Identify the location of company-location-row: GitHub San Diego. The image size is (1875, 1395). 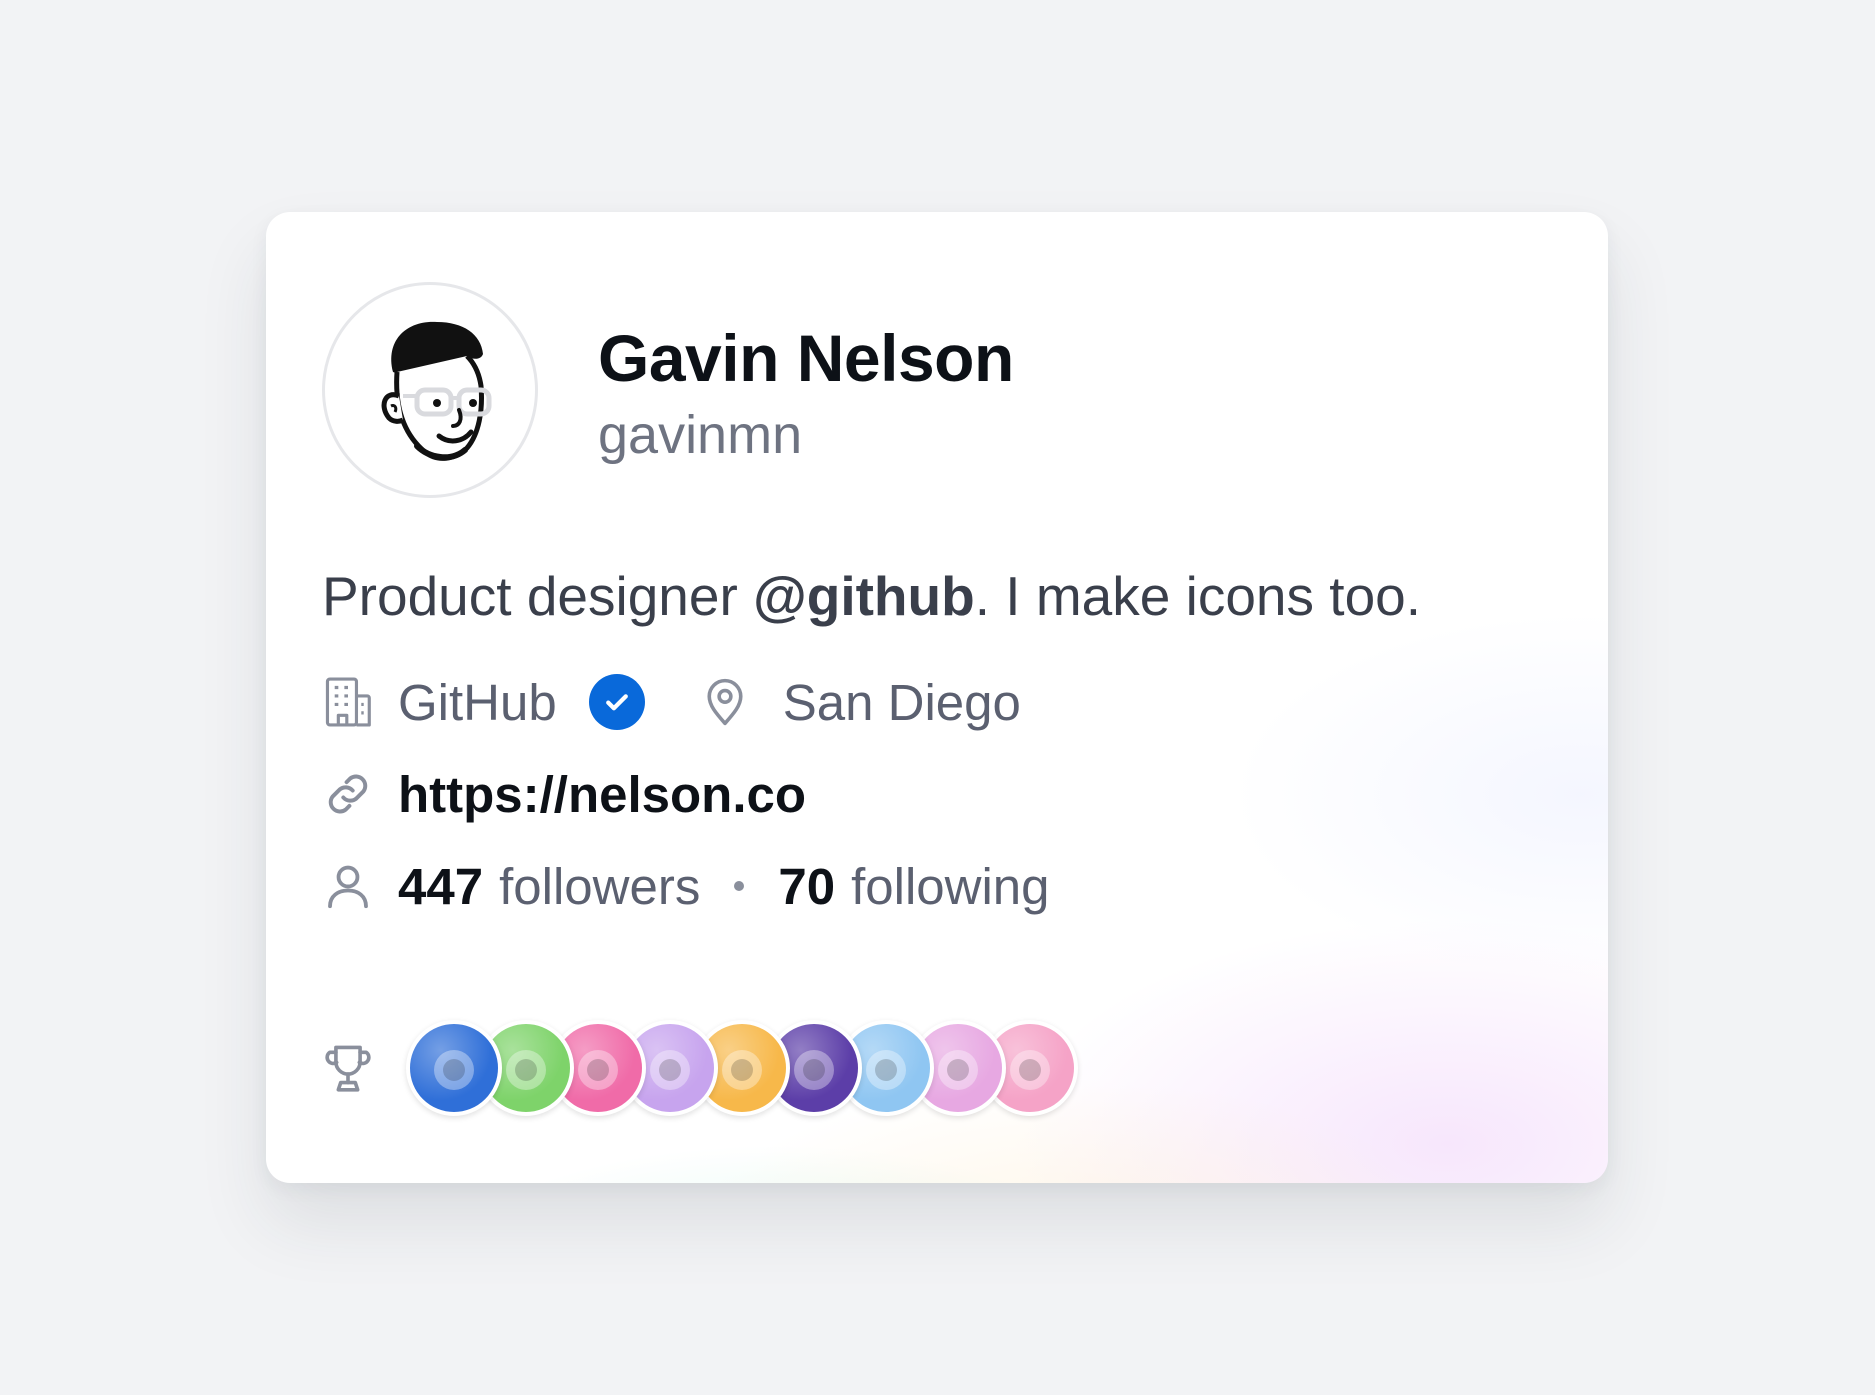
(669, 702).